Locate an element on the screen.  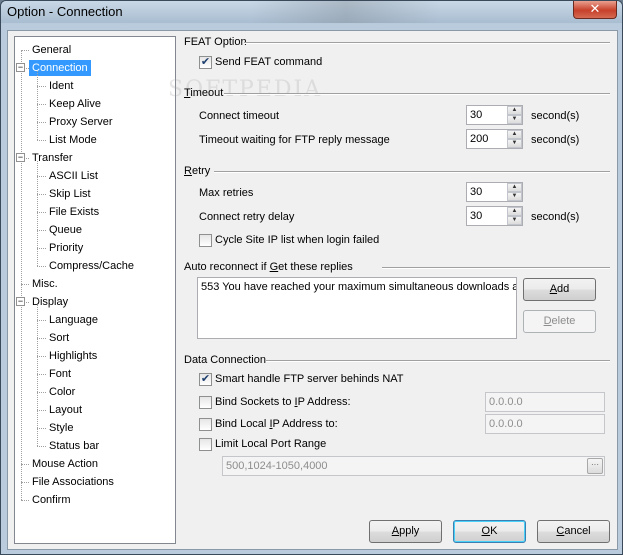
ok-button: OK is located at coordinates (489, 531).